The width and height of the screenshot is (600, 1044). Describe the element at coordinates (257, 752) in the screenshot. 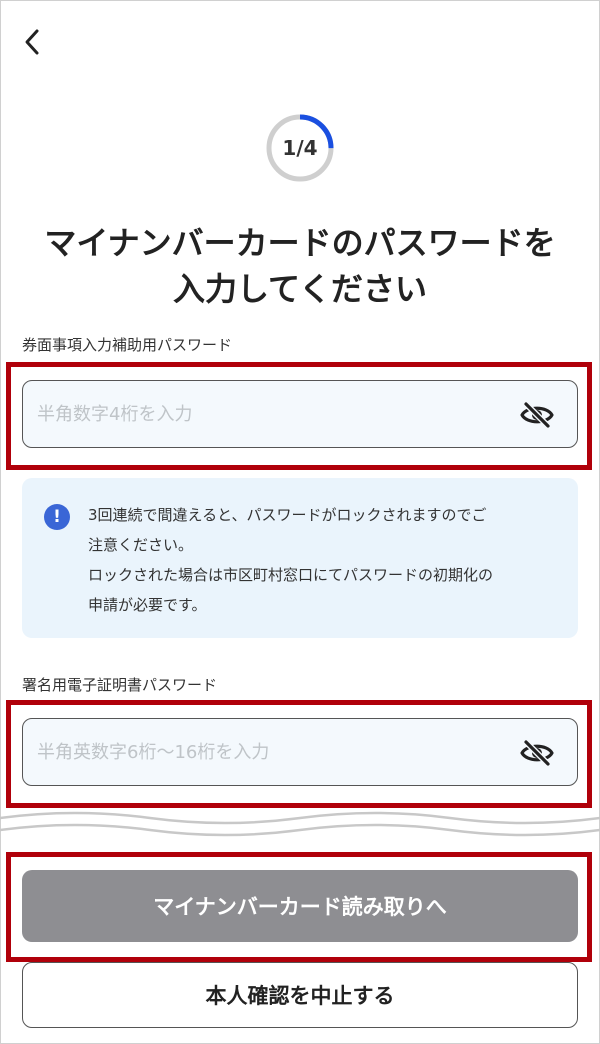

I see `field2-password-input` at that location.